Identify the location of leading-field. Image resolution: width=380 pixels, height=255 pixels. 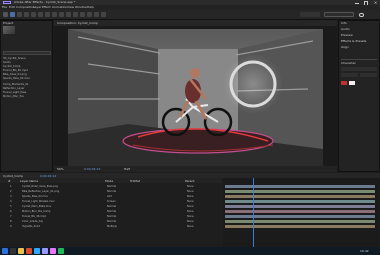
(368, 75).